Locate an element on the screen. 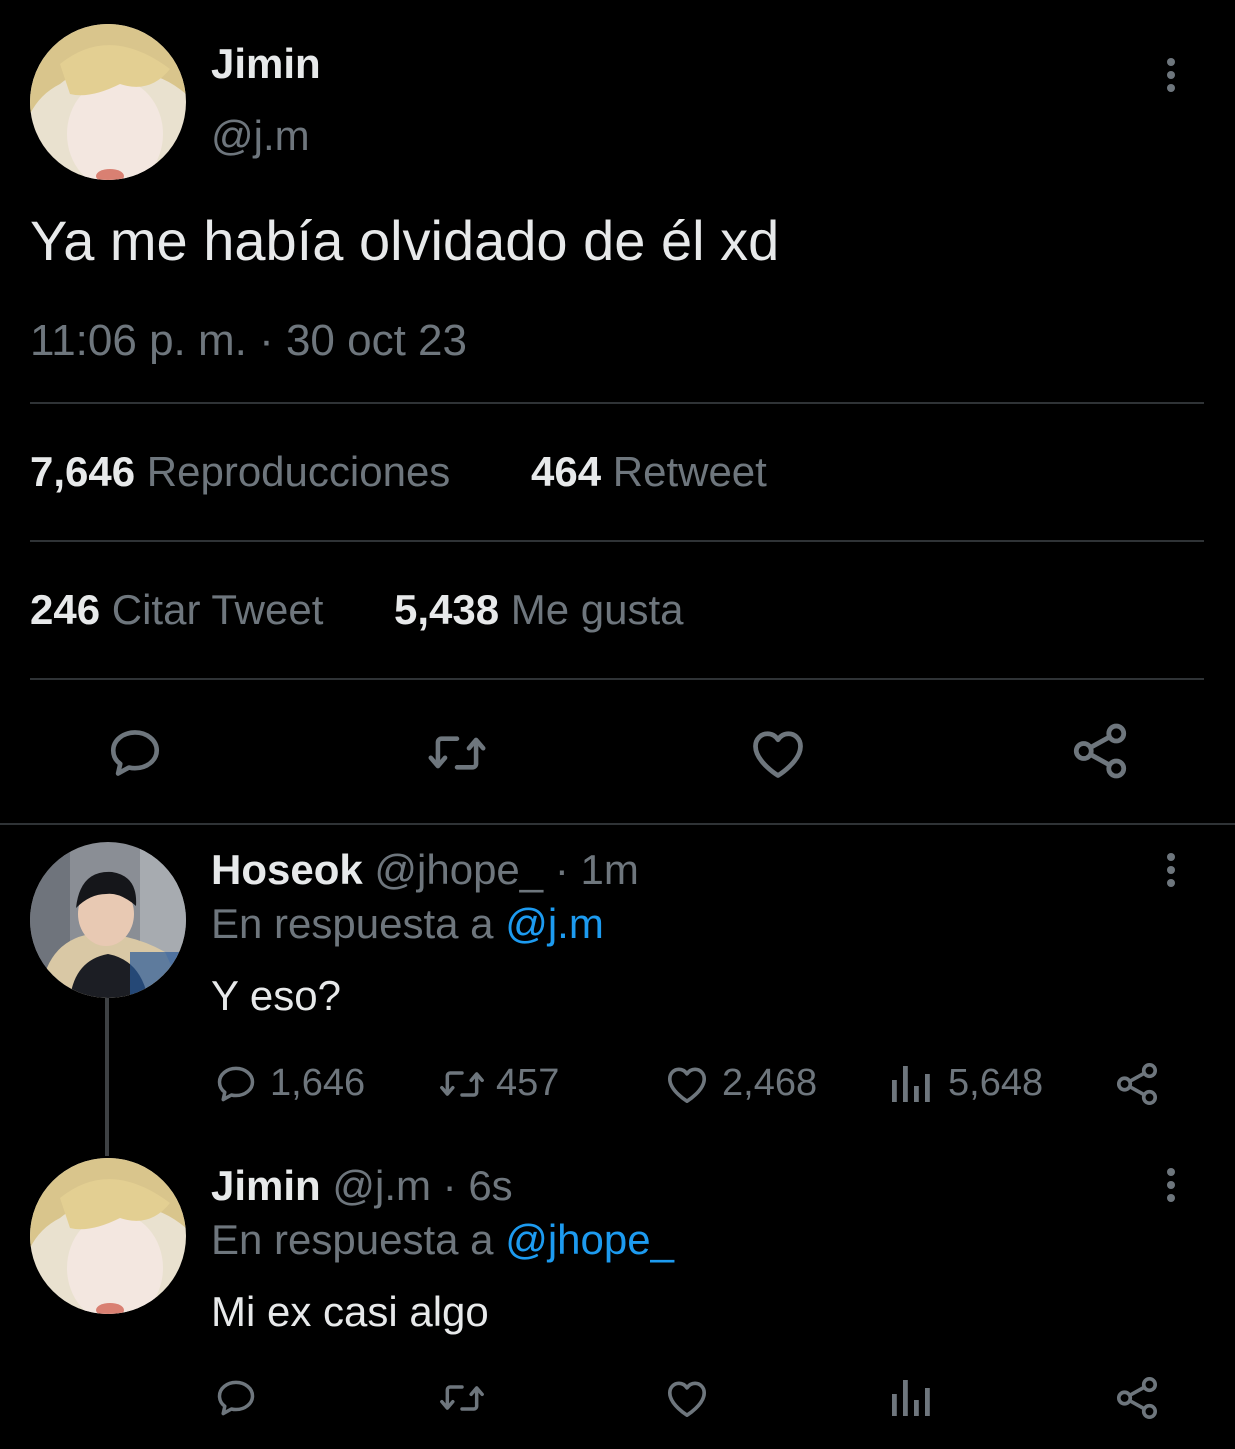  views-count: 5,648 is located at coordinates (996, 1083).